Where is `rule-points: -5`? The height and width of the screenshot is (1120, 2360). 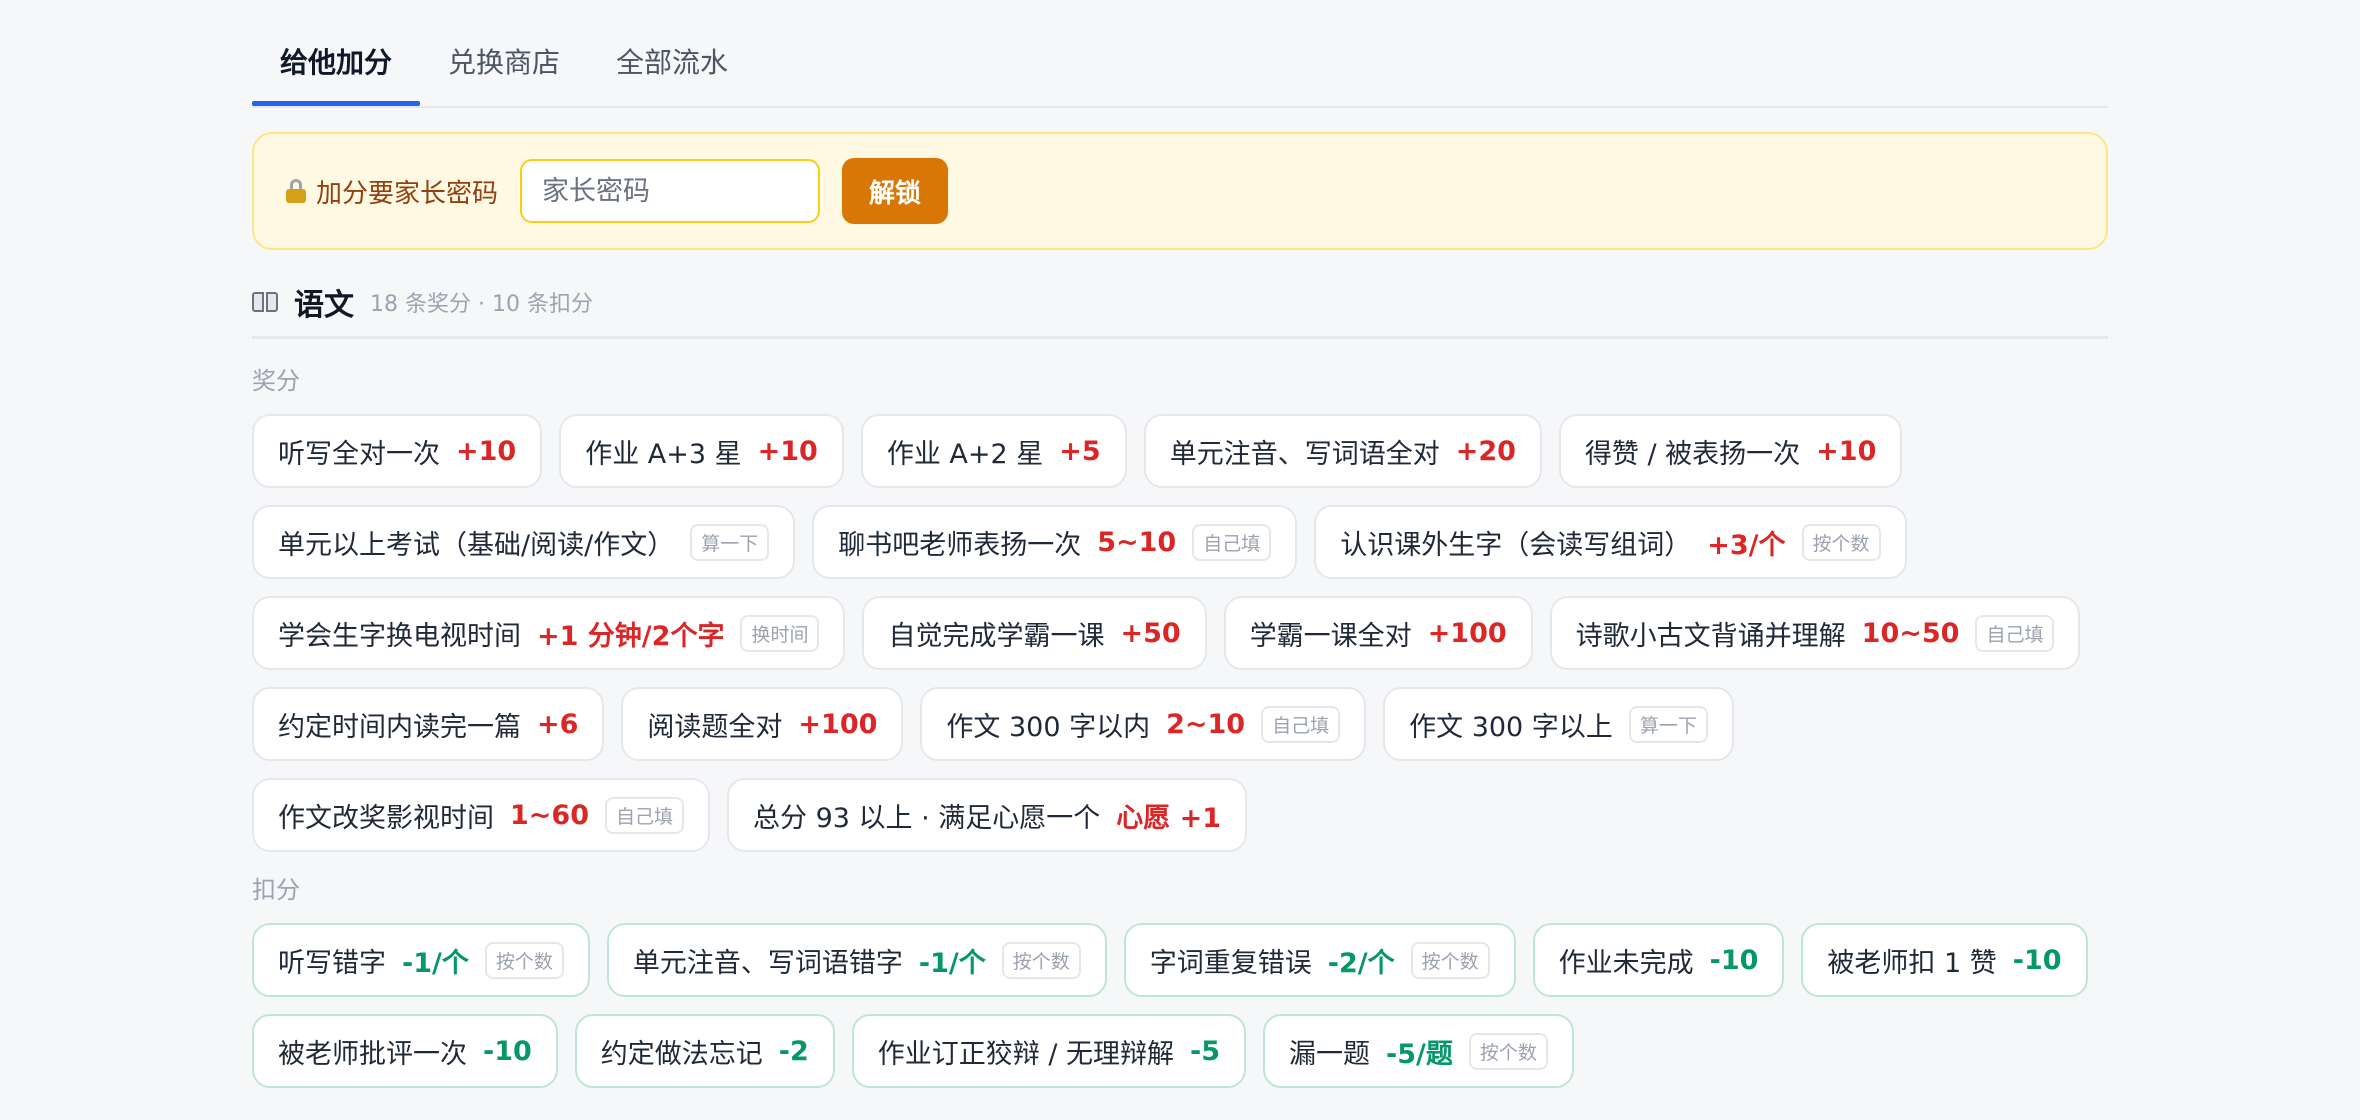
rule-points: -5 is located at coordinates (1205, 1051).